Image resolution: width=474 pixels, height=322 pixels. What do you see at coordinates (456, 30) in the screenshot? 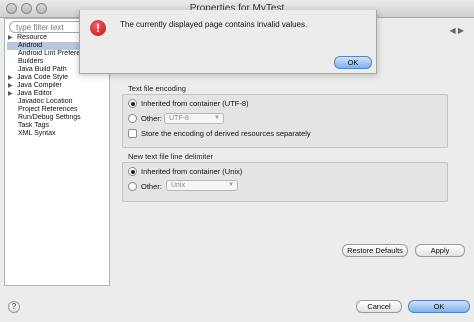
I see `page-nav-buttons: ◀ ▶` at bounding box center [456, 30].